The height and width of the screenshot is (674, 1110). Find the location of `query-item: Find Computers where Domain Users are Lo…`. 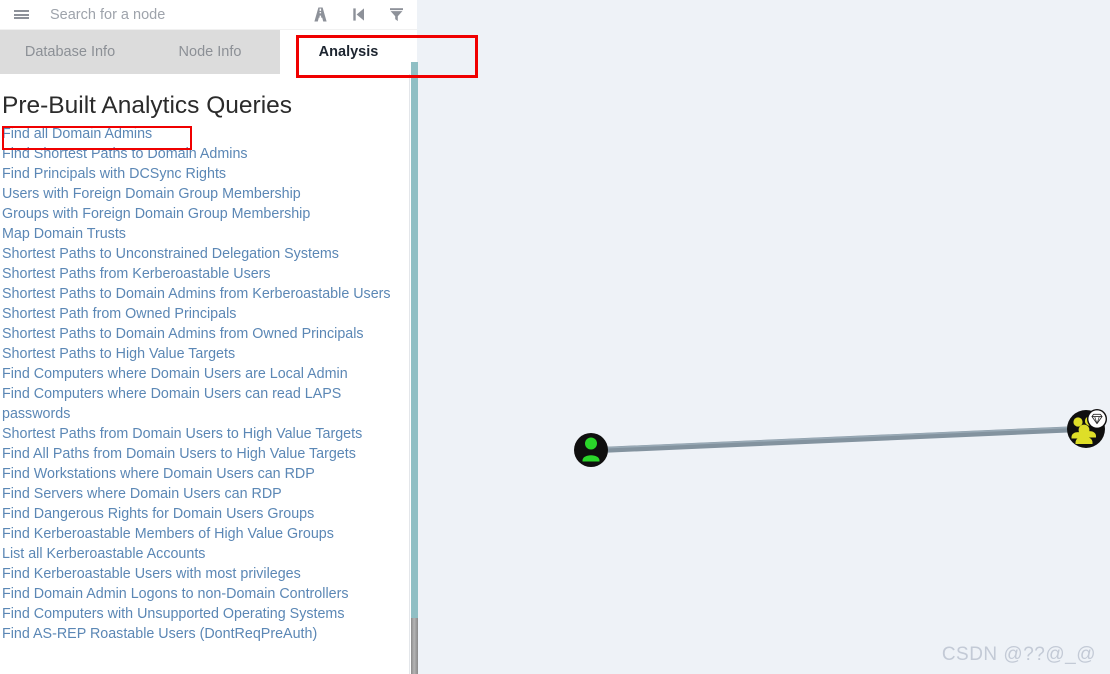

query-item: Find Computers where Domain Users are Lo… is located at coordinates (202, 374).